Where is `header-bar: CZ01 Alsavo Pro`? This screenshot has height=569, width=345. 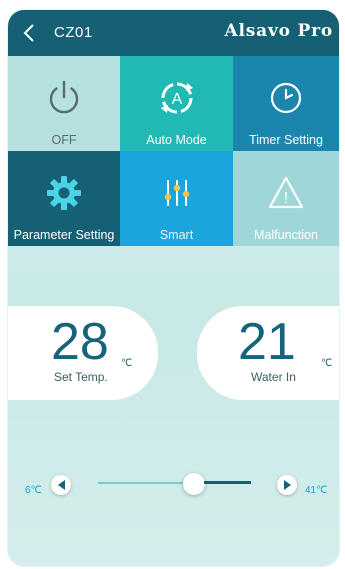
header-bar: CZ01 Alsavo Pro is located at coordinates (173, 33).